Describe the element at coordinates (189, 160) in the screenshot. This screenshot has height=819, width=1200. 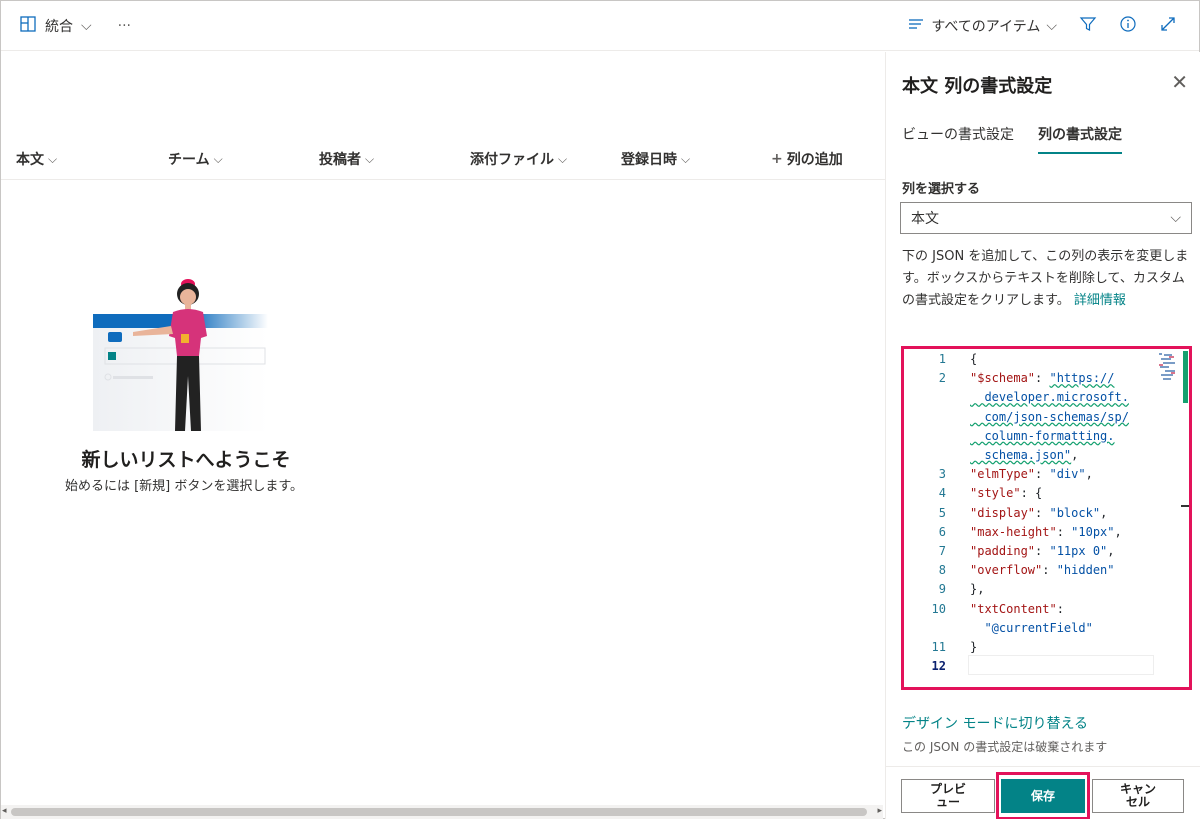
I see `column-label: チーム` at that location.